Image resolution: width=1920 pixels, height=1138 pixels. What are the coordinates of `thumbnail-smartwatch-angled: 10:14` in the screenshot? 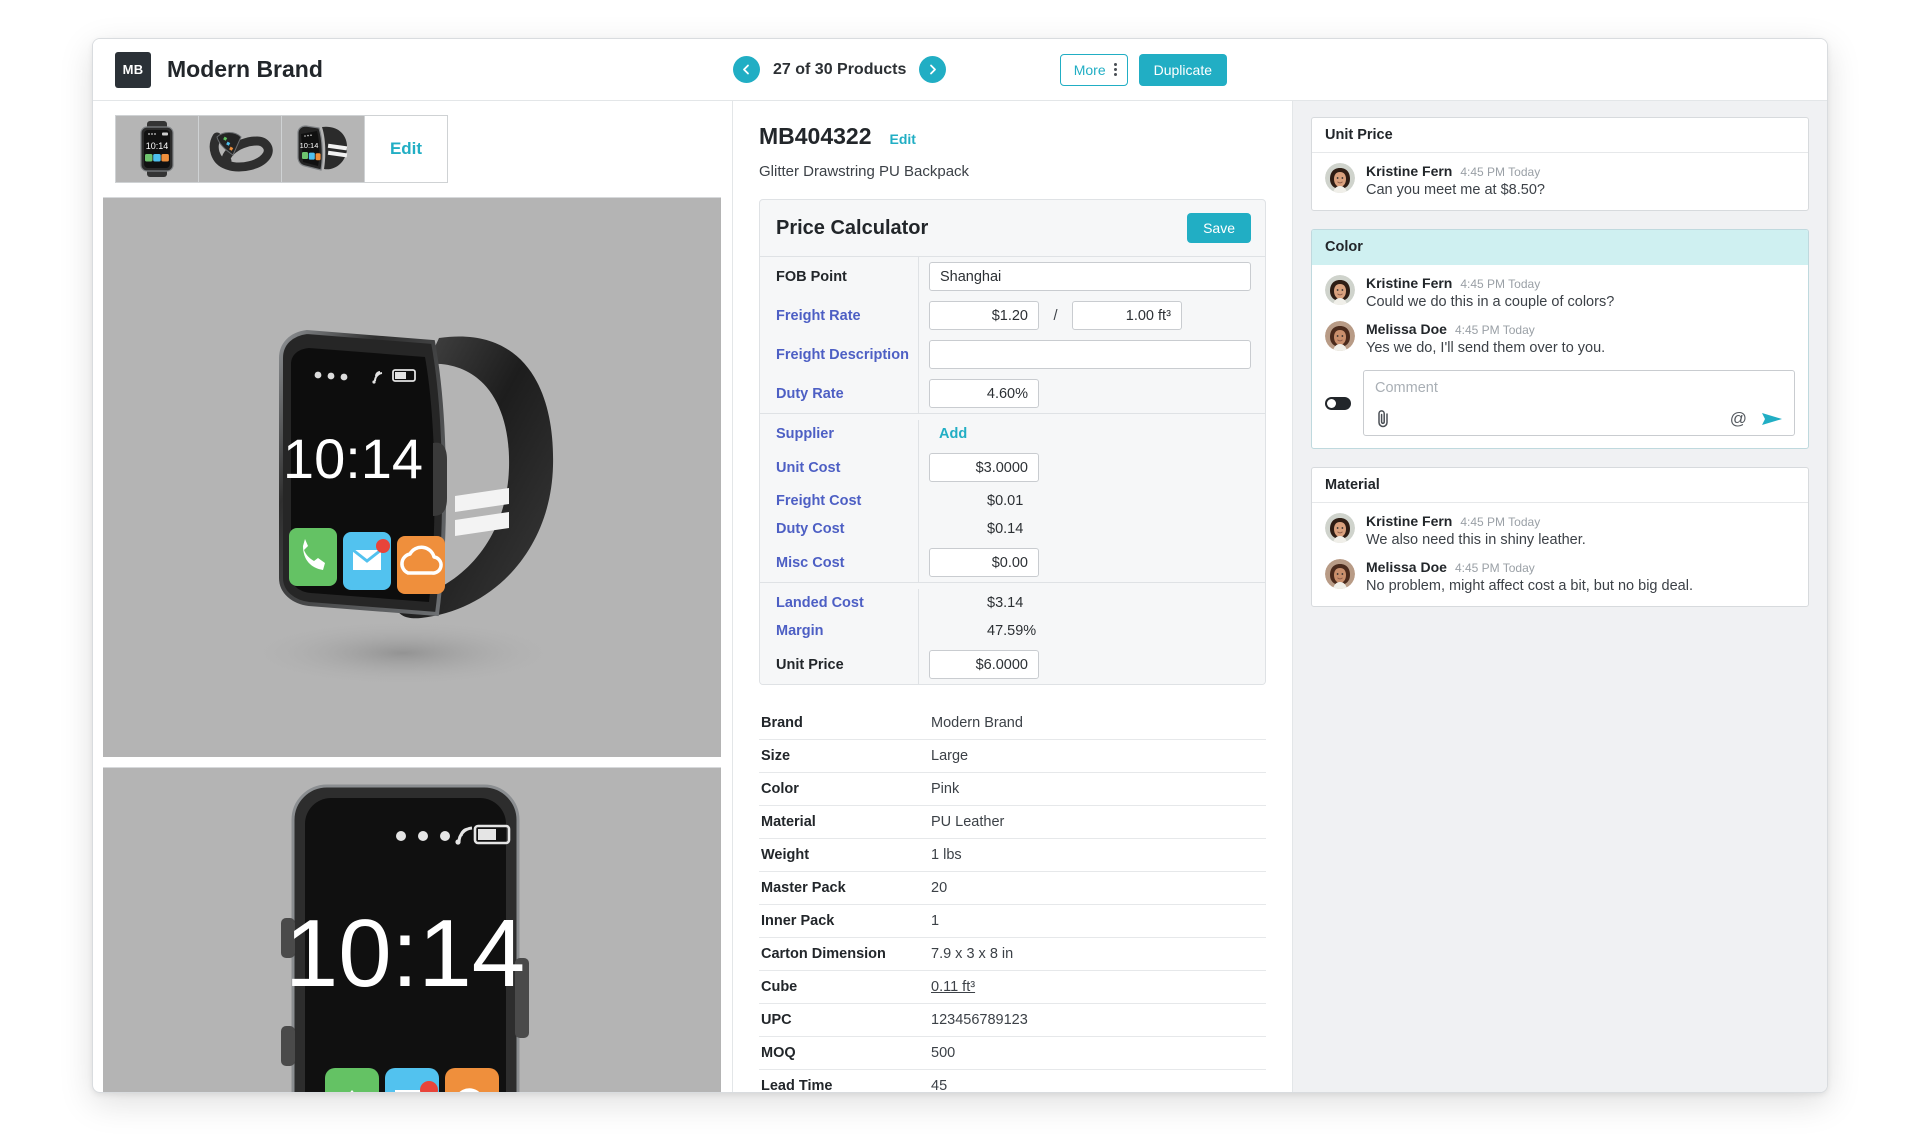 It's located at (323, 149).